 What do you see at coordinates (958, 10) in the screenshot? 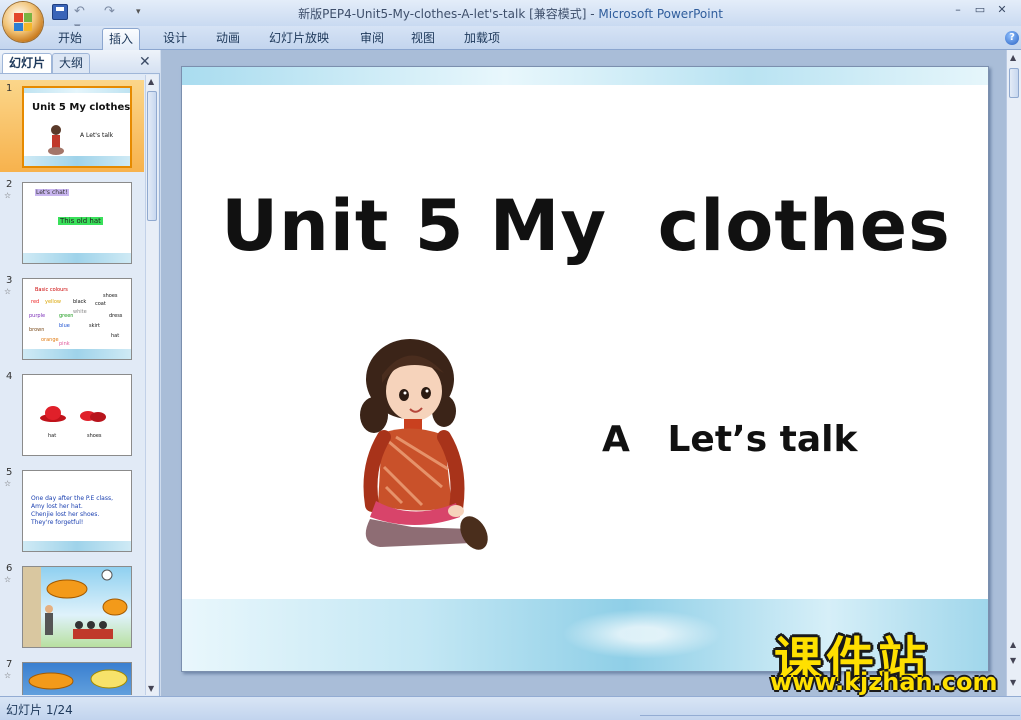
I see `minimize-button: –` at bounding box center [958, 10].